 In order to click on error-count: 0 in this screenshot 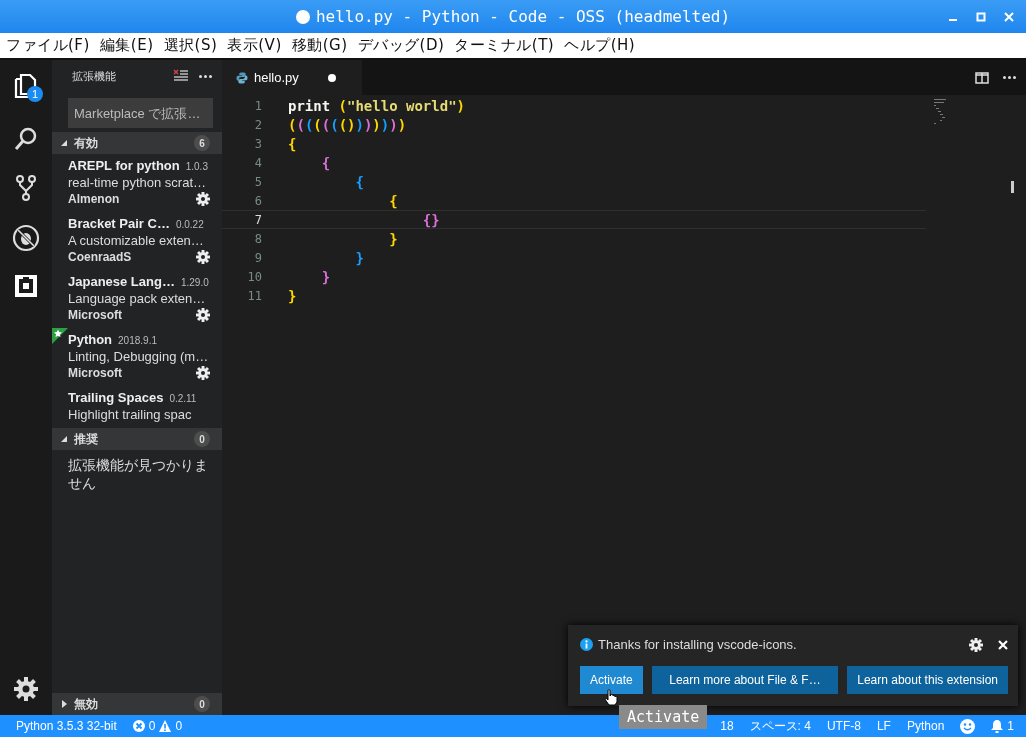, I will do `click(152, 726)`.